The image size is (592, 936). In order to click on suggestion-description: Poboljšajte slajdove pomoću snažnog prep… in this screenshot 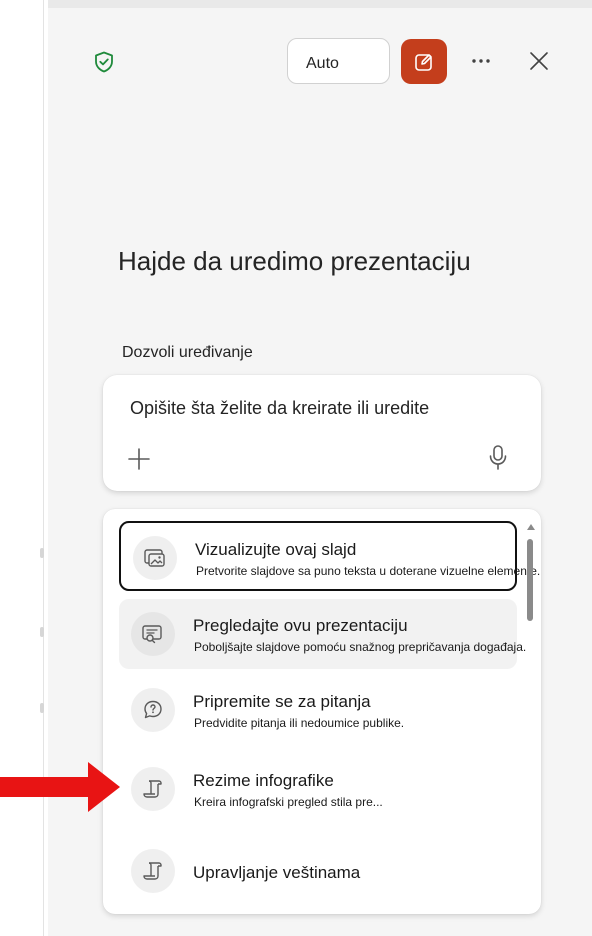, I will do `click(360, 647)`.